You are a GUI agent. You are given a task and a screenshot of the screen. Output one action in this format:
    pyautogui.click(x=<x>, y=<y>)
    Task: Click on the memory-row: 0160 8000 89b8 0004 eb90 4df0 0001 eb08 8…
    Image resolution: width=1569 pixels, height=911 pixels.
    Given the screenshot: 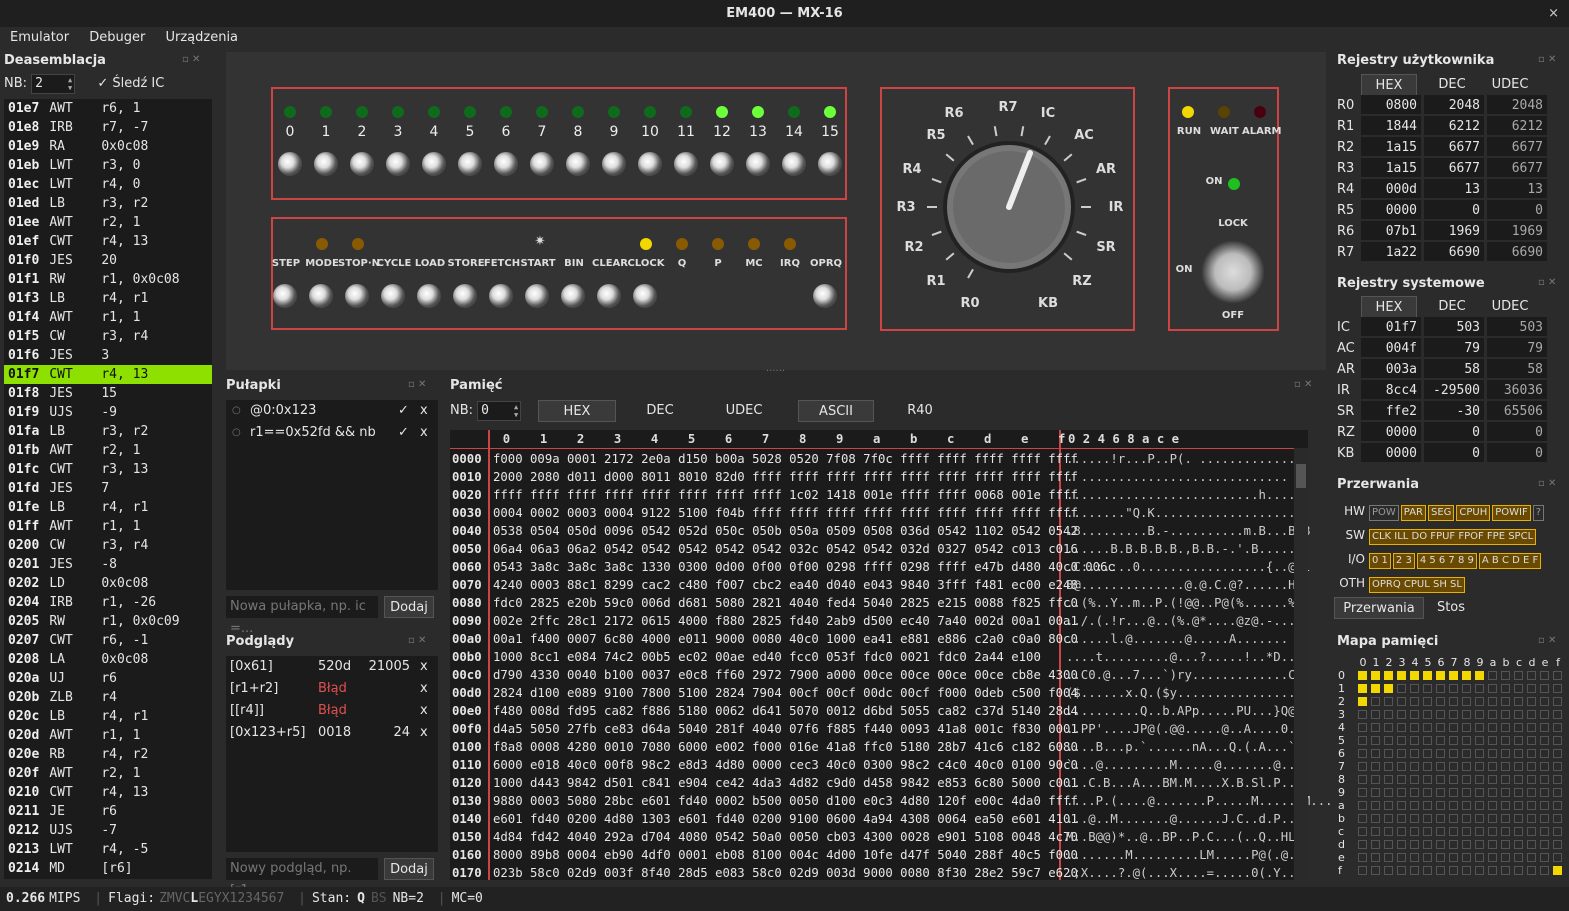 What is the action you would take?
    pyautogui.click(x=880, y=855)
    